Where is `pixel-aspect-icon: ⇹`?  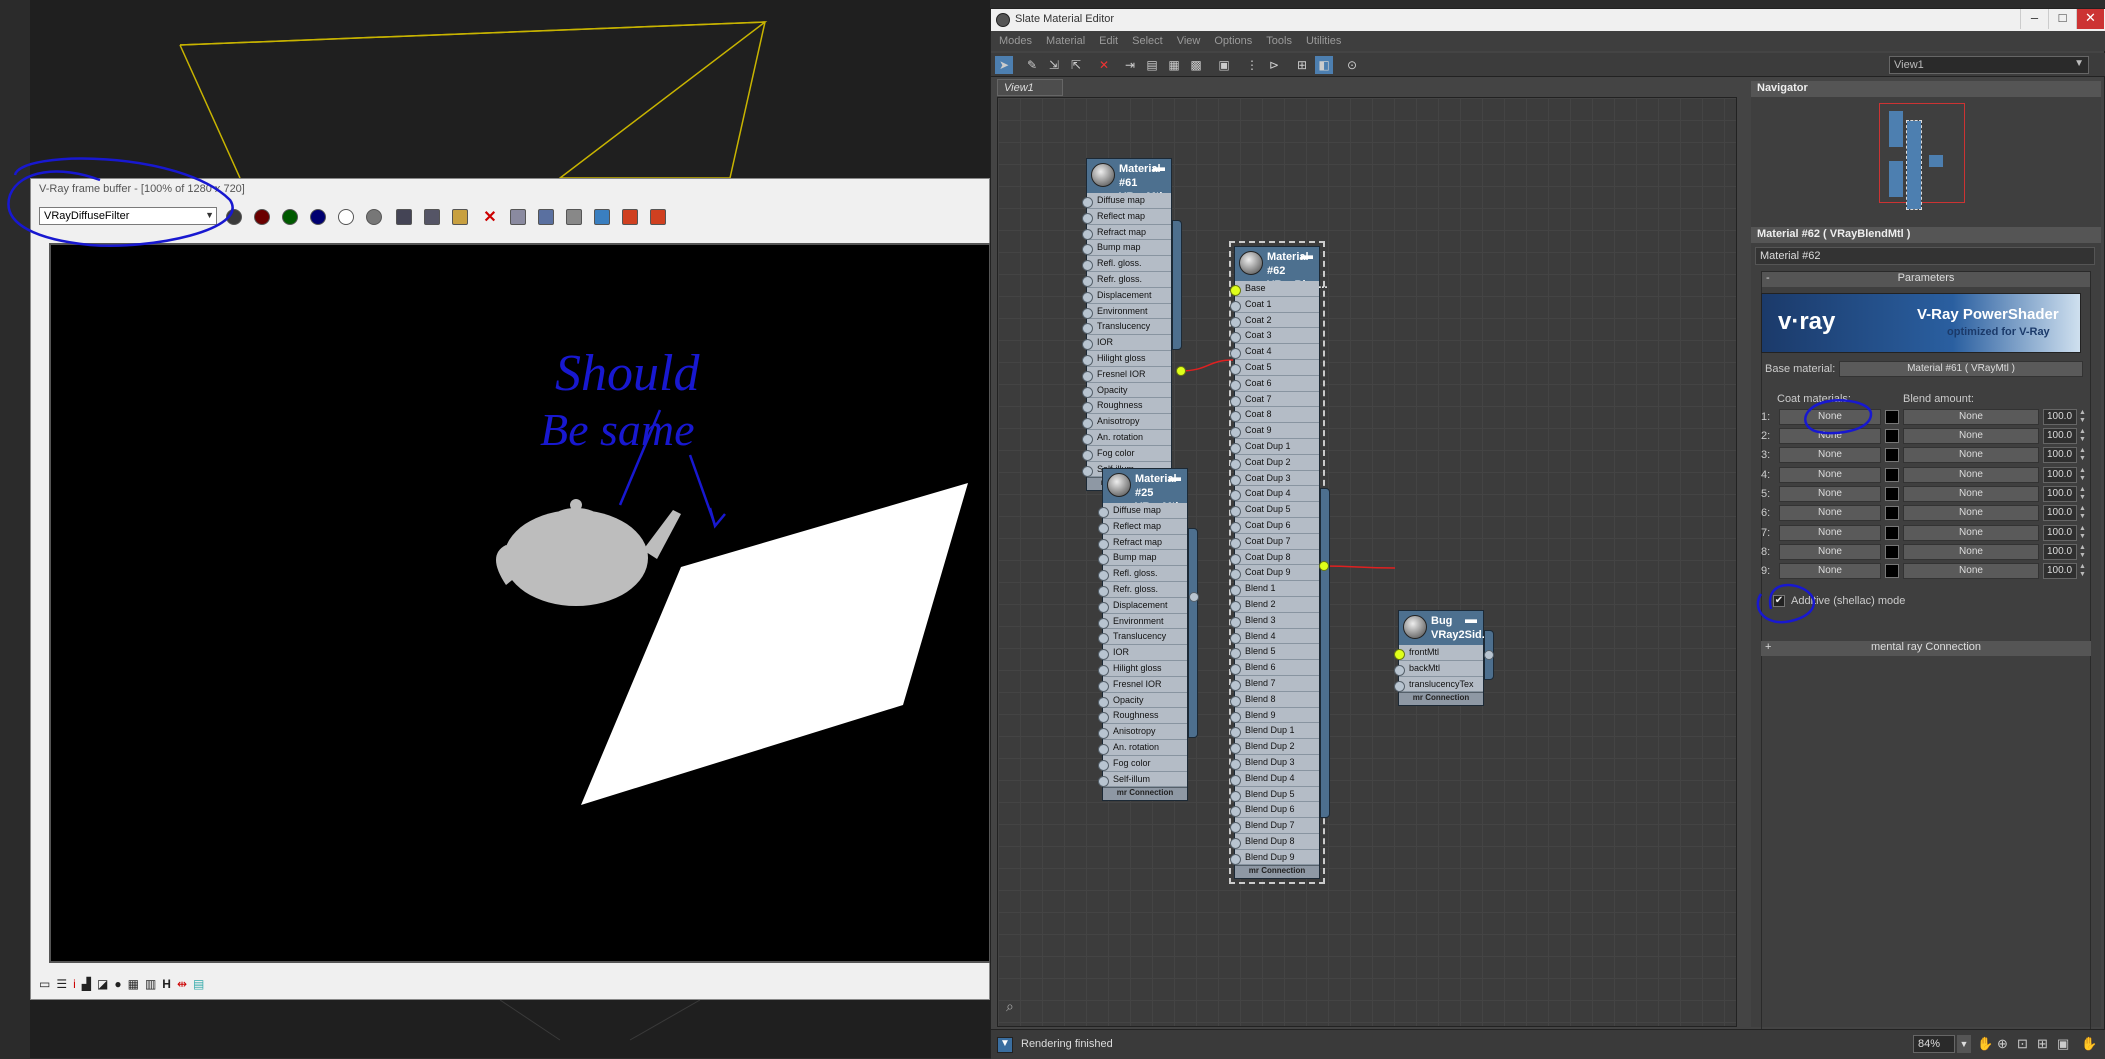
pixel-aspect-icon: ⇹ is located at coordinates (182, 985).